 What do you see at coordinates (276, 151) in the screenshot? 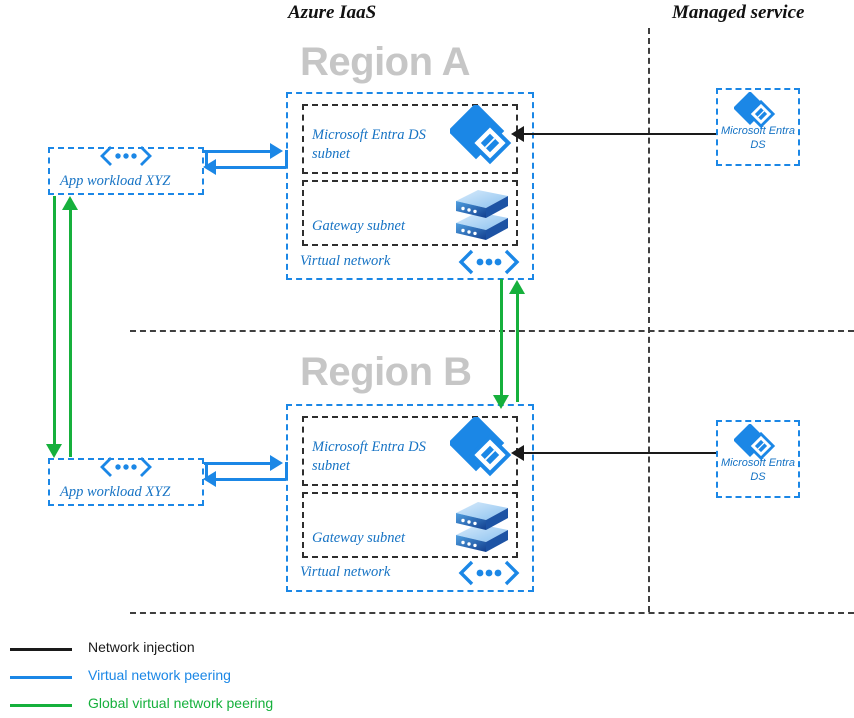
I see `region-a-peering-arrow-right` at bounding box center [276, 151].